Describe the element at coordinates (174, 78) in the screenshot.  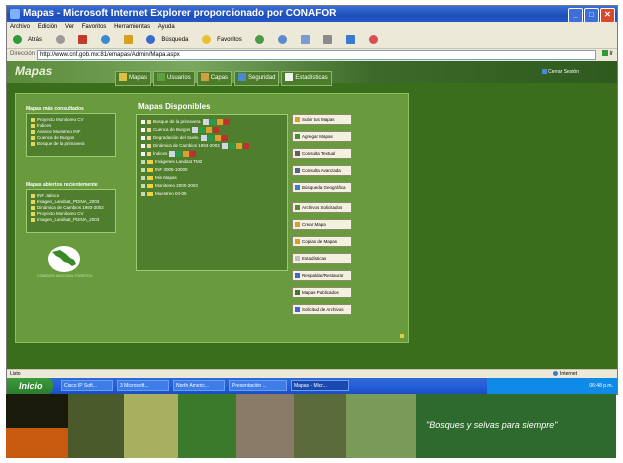
I see `tab-usuarios: Usuarios` at that location.